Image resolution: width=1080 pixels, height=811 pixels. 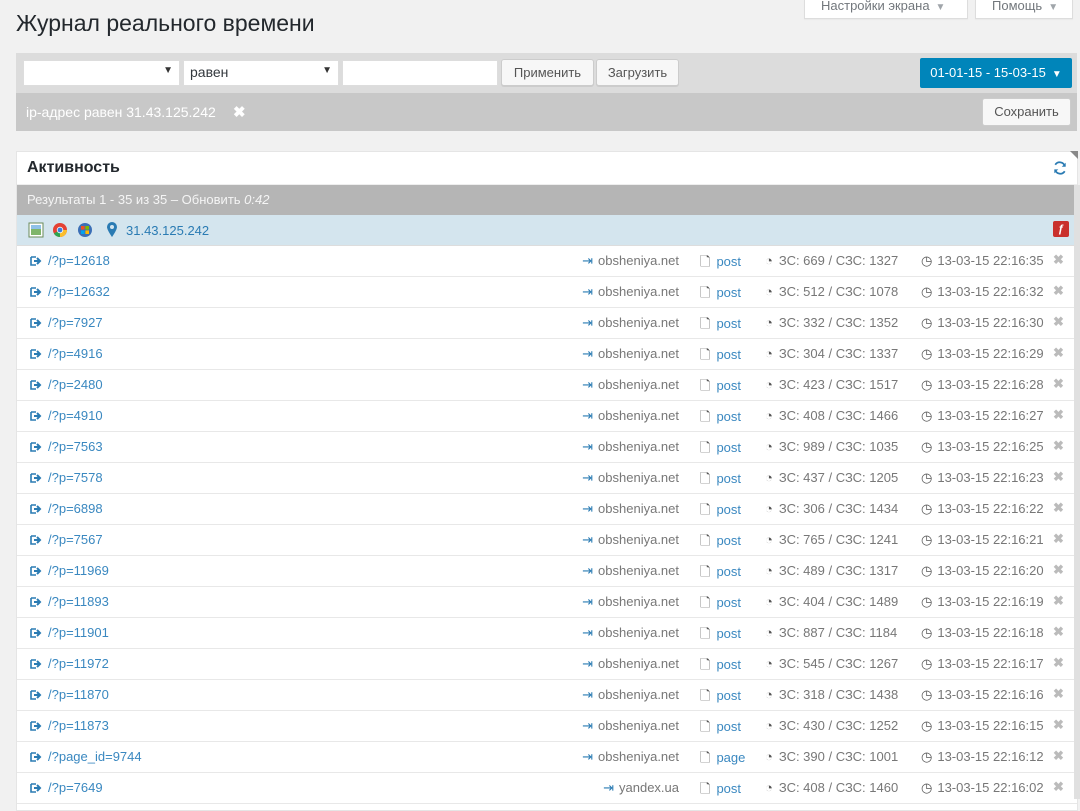 What do you see at coordinates (79, 291) in the screenshot?
I see `visit-url-link: /?p=12632` at bounding box center [79, 291].